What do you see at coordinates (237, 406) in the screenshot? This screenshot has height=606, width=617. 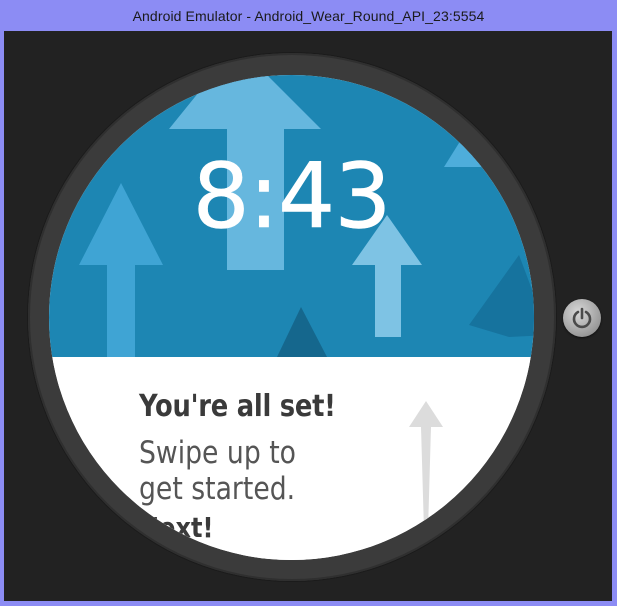 I see `card-title: You're all set!` at bounding box center [237, 406].